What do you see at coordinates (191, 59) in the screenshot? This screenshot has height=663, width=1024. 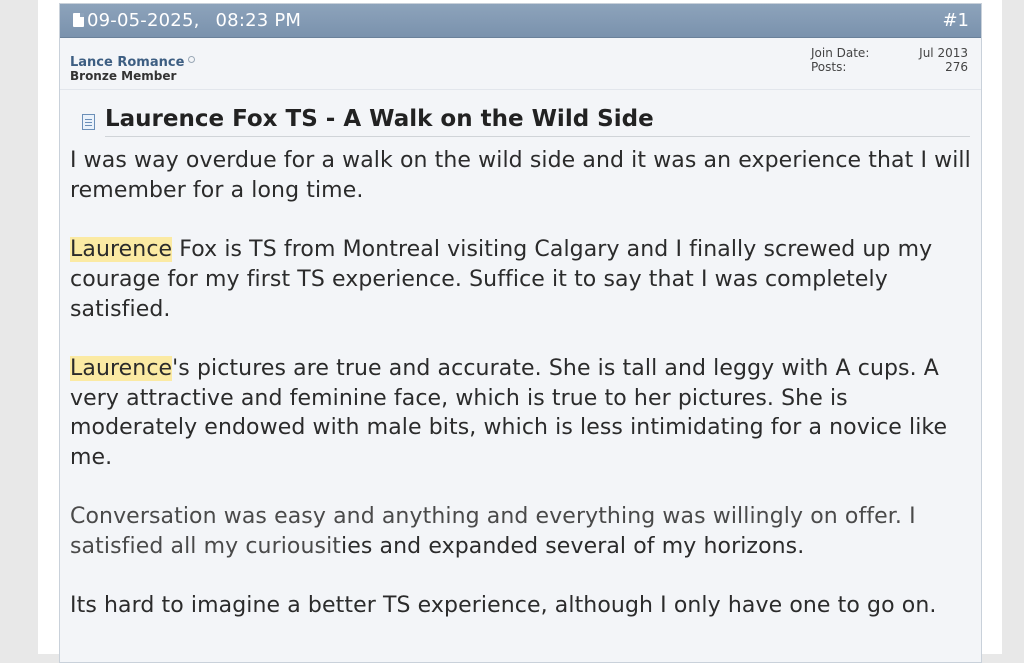 I see `offline-status-icon` at bounding box center [191, 59].